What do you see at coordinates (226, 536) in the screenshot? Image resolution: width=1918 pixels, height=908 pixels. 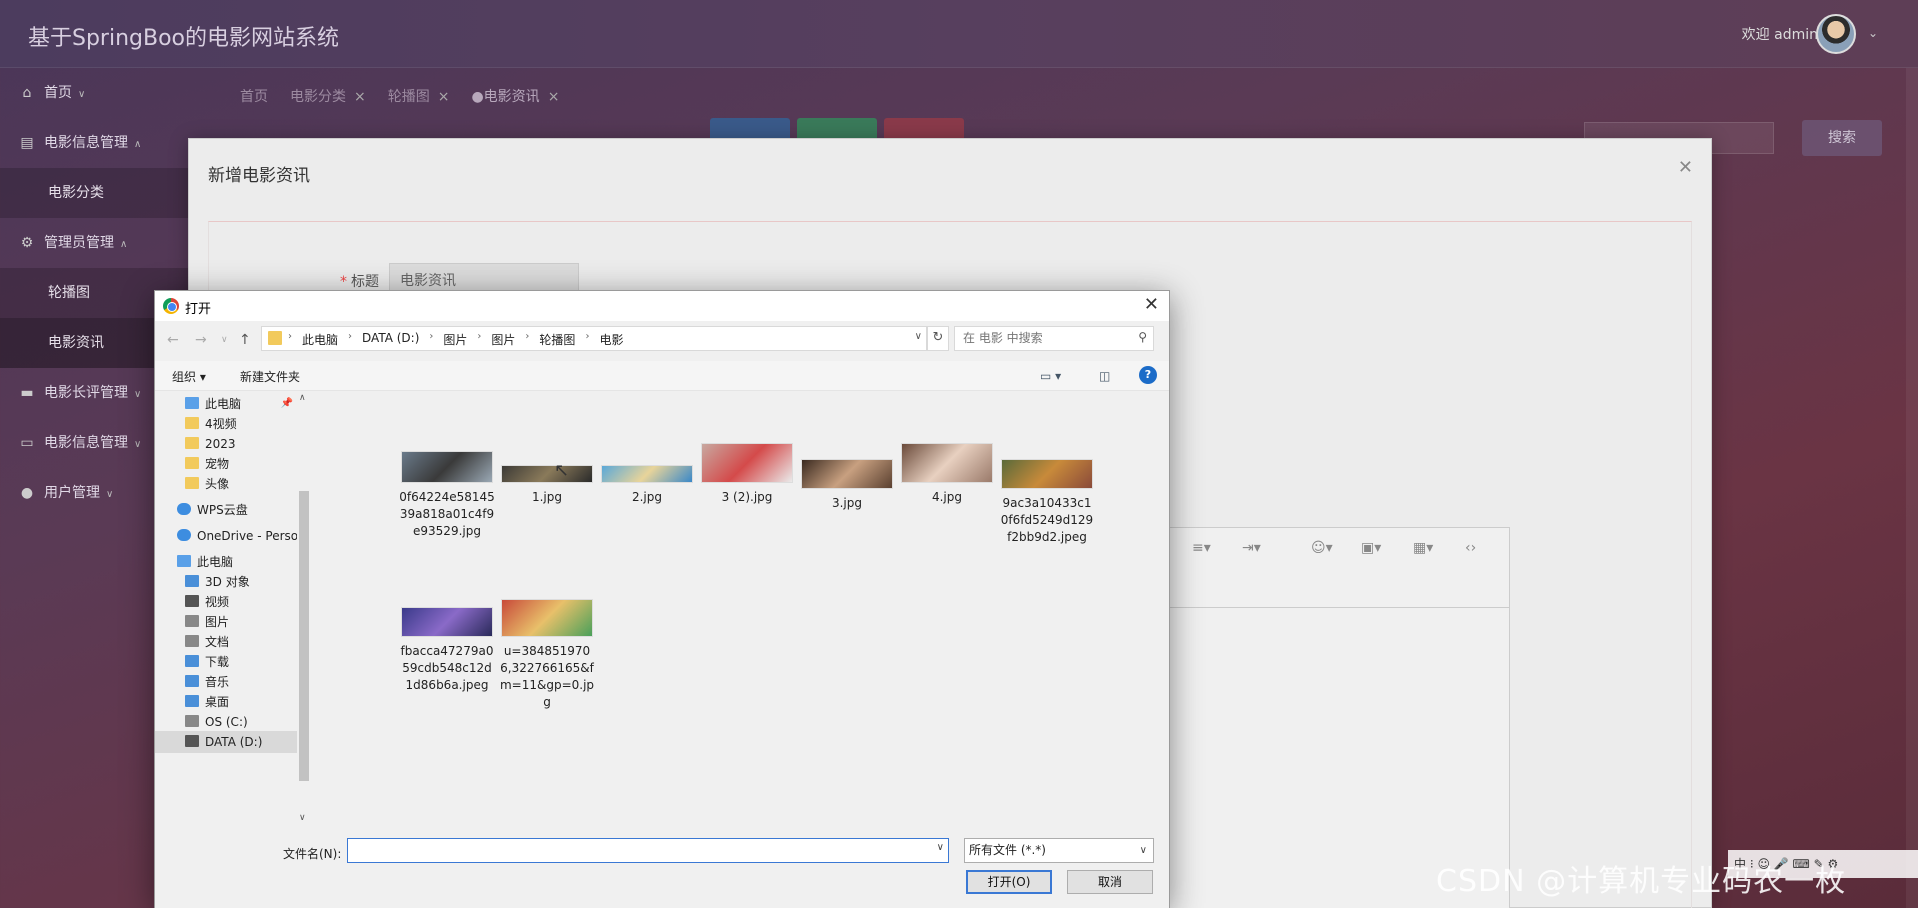 I see `nav-item: OneDrive - Perso` at bounding box center [226, 536].